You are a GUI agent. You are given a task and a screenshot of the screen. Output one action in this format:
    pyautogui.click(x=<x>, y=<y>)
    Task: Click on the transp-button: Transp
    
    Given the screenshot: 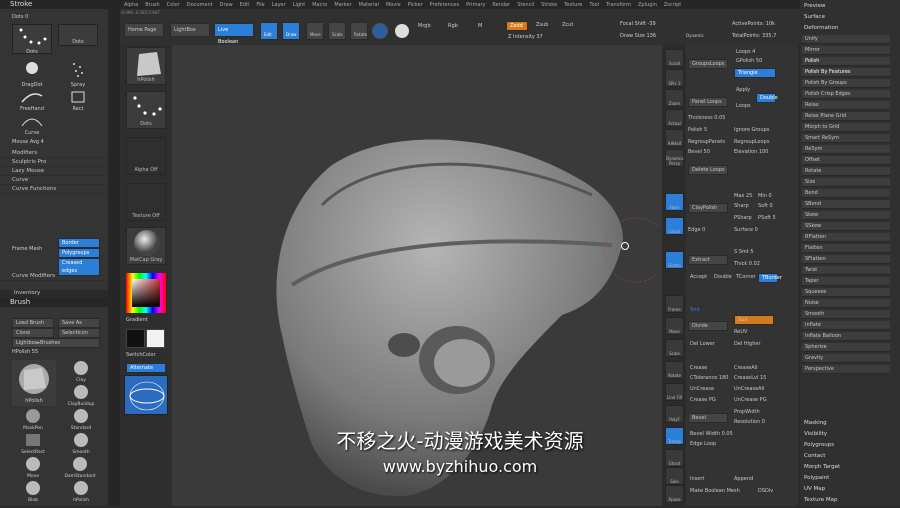 What is the action you would take?
    pyautogui.click(x=674, y=436)
    